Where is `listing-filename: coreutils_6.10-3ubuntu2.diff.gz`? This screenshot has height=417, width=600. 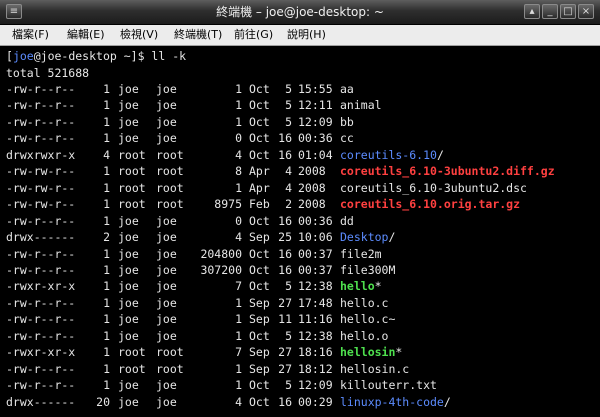 listing-filename: coreutils_6.10-3ubuntu2.diff.gz is located at coordinates (447, 171).